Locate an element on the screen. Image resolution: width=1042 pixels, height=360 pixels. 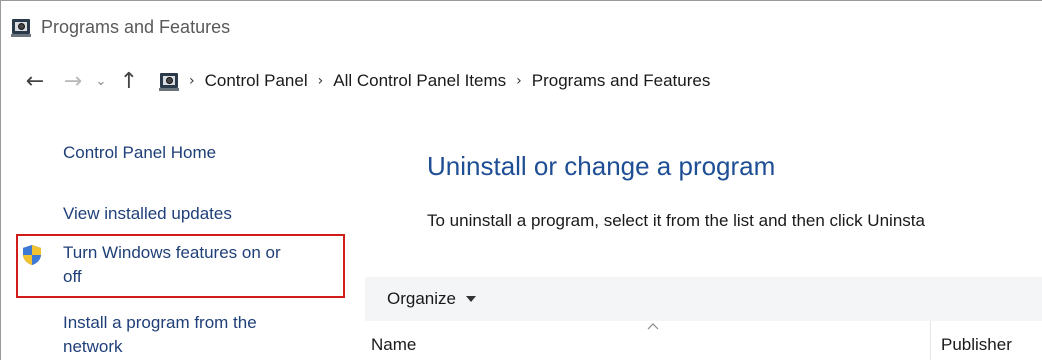
install-link-line1: Install a program from the is located at coordinates (160, 322).